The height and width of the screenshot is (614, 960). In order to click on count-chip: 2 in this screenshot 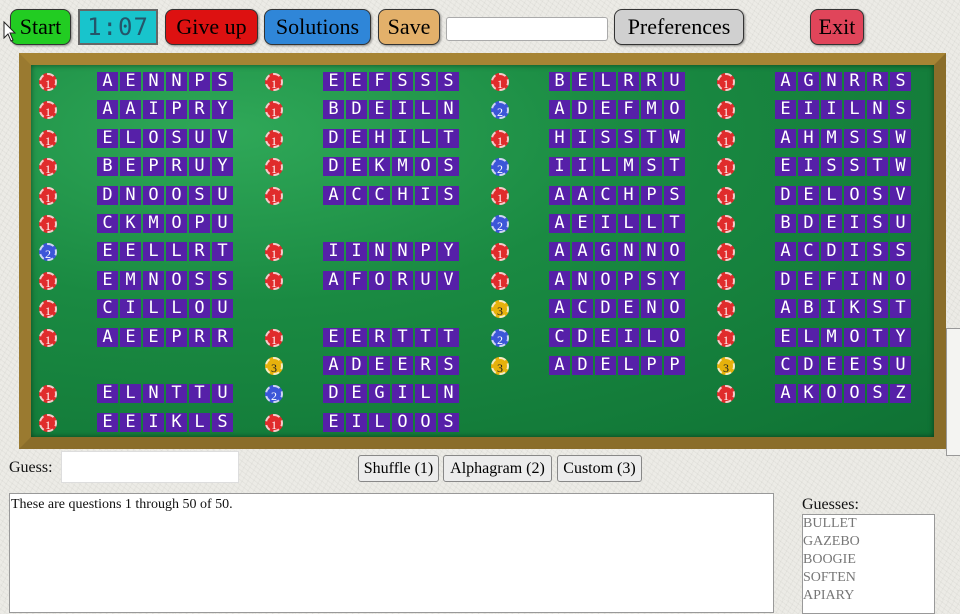, I will do `click(500, 224)`.